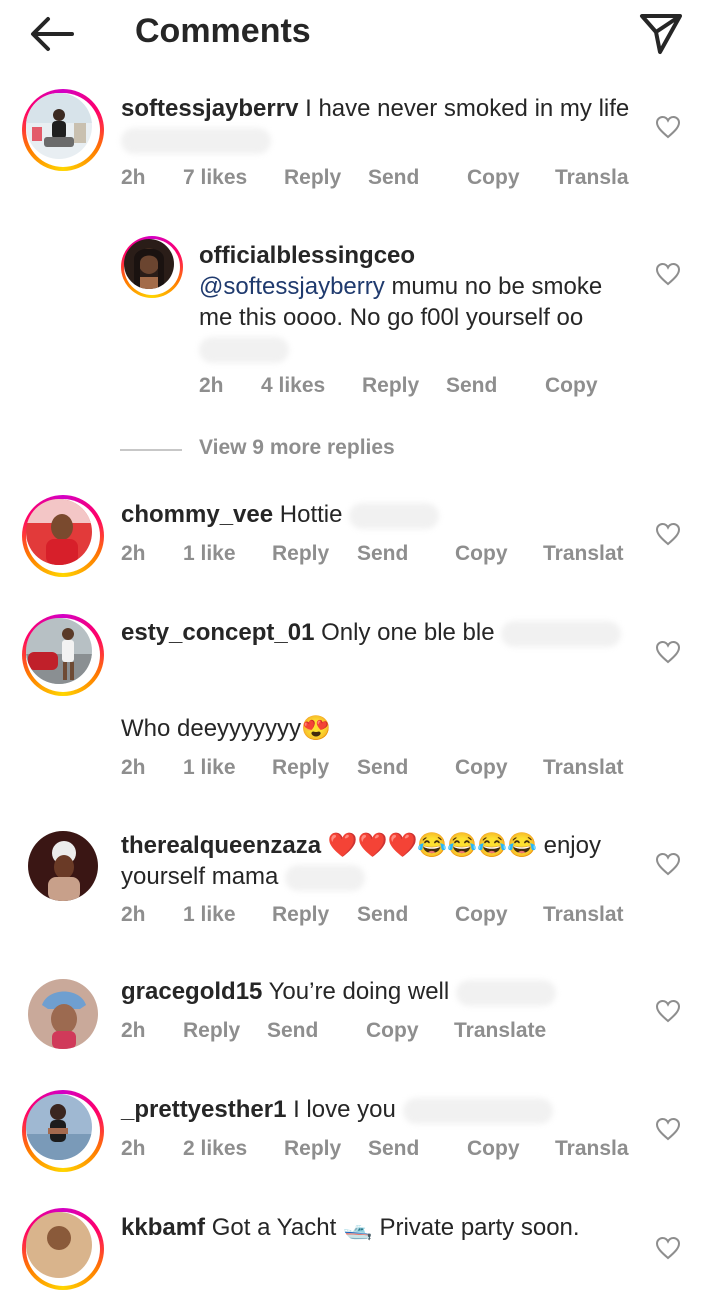 This screenshot has width=720, height=1290. Describe the element at coordinates (344, 1109) in the screenshot. I see `comment-body: I love you` at that location.